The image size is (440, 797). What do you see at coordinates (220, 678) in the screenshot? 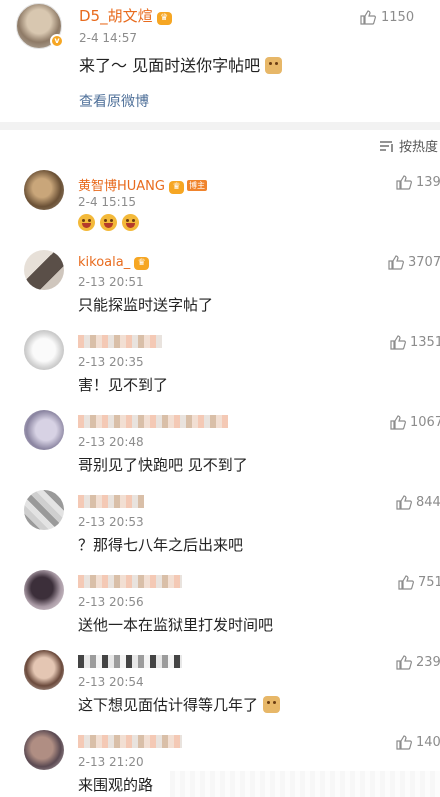
I see `comment-item: 2-13 20:54 这下想见面估计得等几年了 239` at bounding box center [220, 678].